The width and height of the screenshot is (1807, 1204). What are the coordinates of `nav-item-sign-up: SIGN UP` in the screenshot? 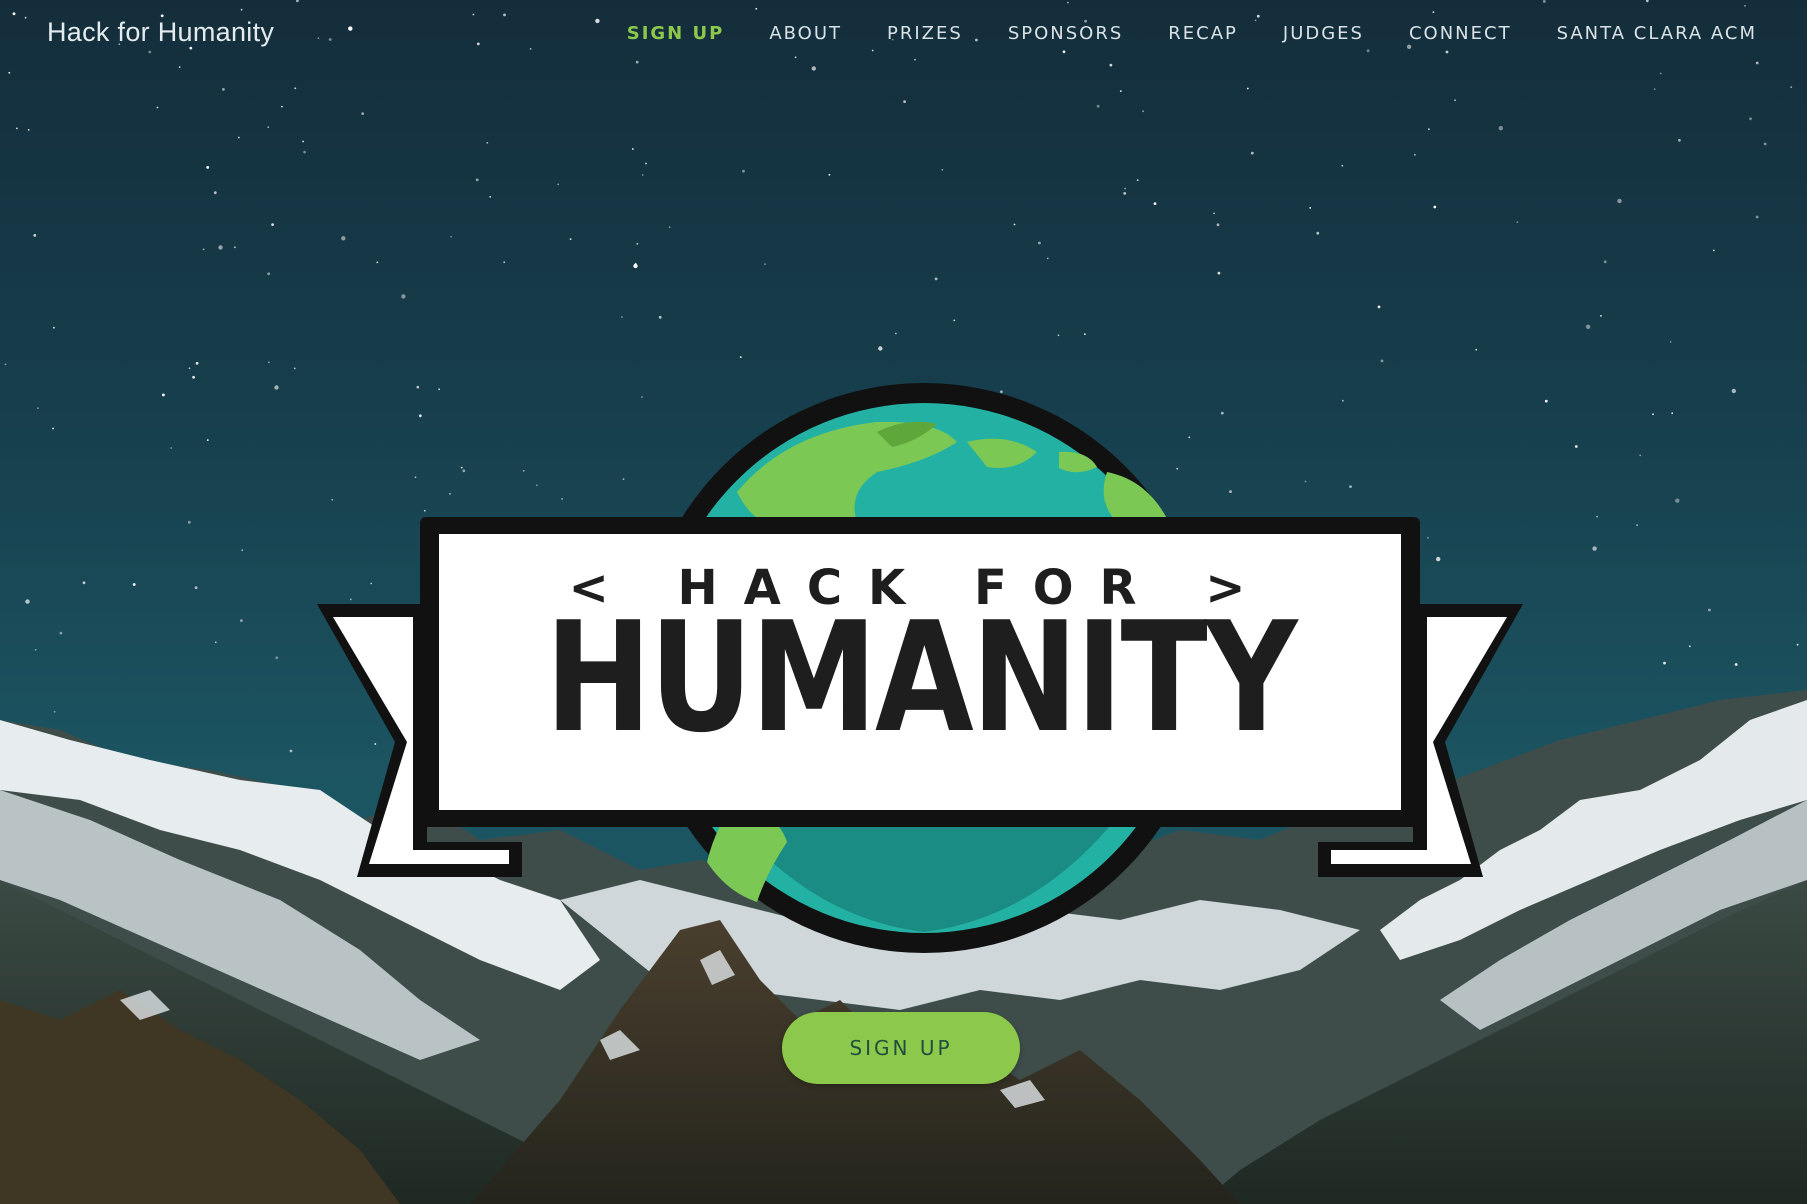 It's located at (676, 33).